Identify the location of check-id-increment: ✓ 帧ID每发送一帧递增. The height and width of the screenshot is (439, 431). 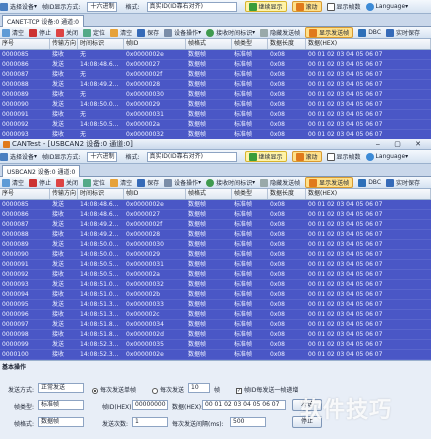
(267, 389).